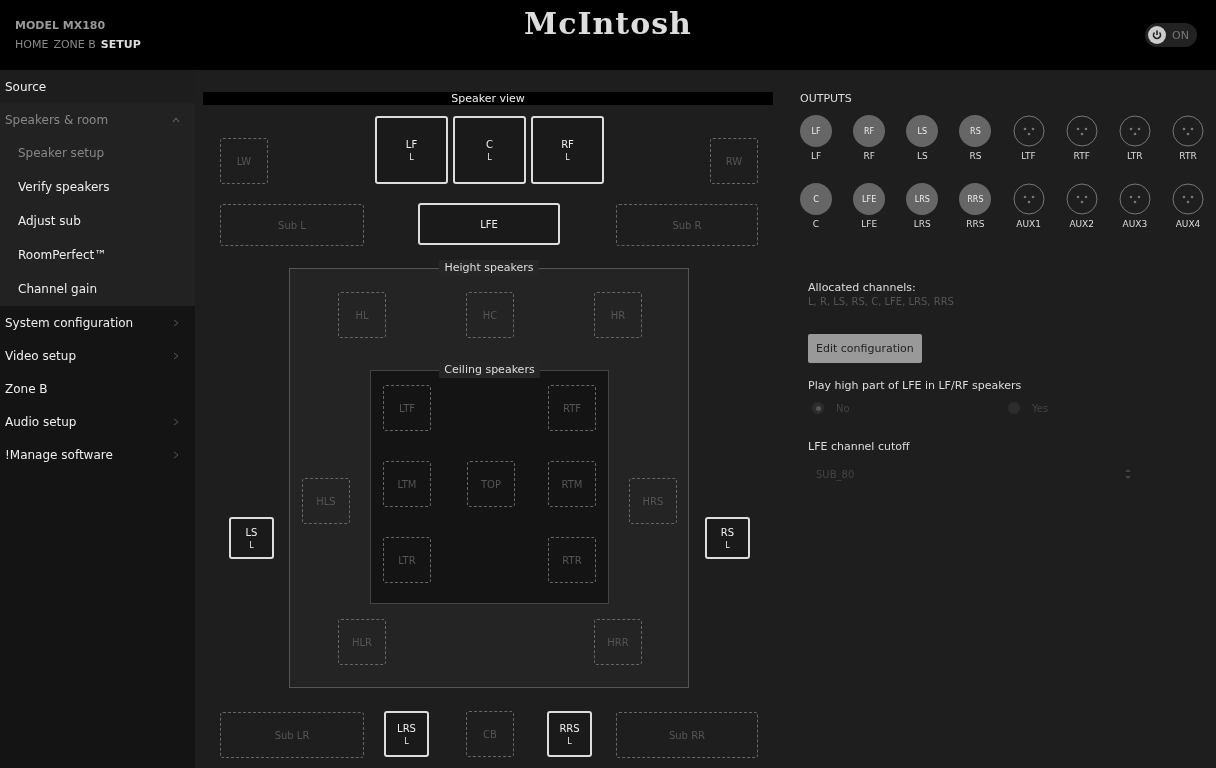 This screenshot has width=1216, height=768. Describe the element at coordinates (569, 734) in the screenshot. I see `speaker-slot: RRS L` at that location.